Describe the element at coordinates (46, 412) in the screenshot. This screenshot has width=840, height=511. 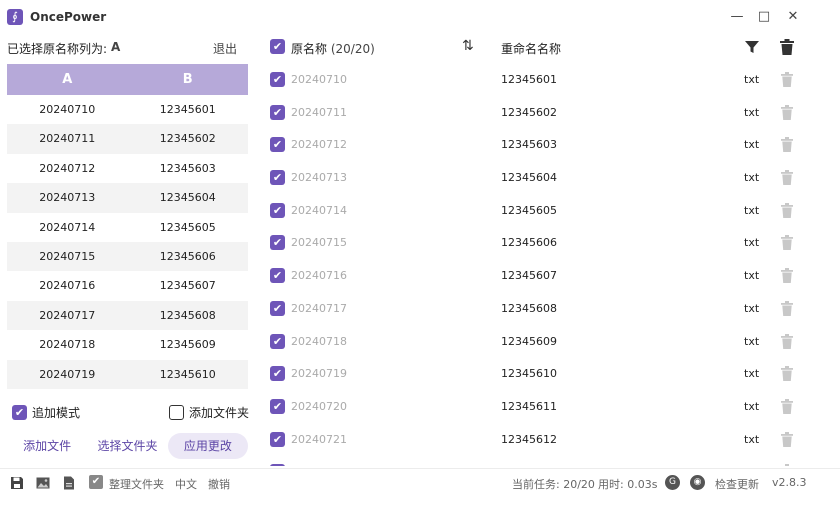
I see `append-mode-checkbox: ✔ 追加模式` at that location.